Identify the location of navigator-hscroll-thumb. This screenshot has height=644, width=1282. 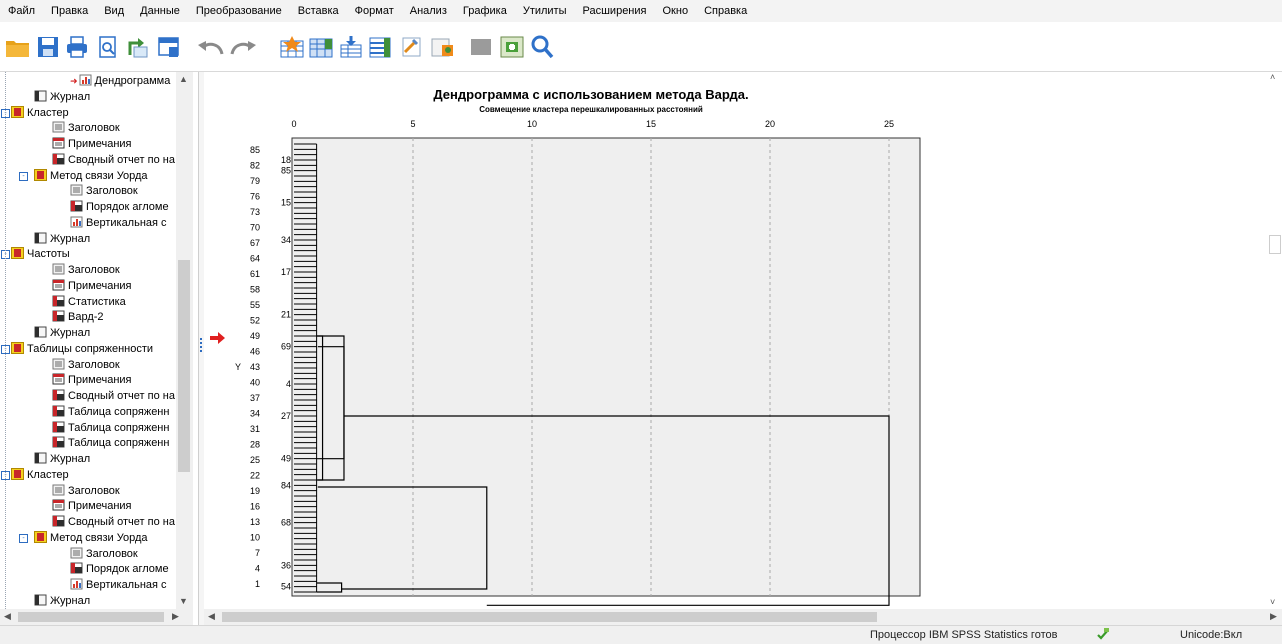
(91, 617).